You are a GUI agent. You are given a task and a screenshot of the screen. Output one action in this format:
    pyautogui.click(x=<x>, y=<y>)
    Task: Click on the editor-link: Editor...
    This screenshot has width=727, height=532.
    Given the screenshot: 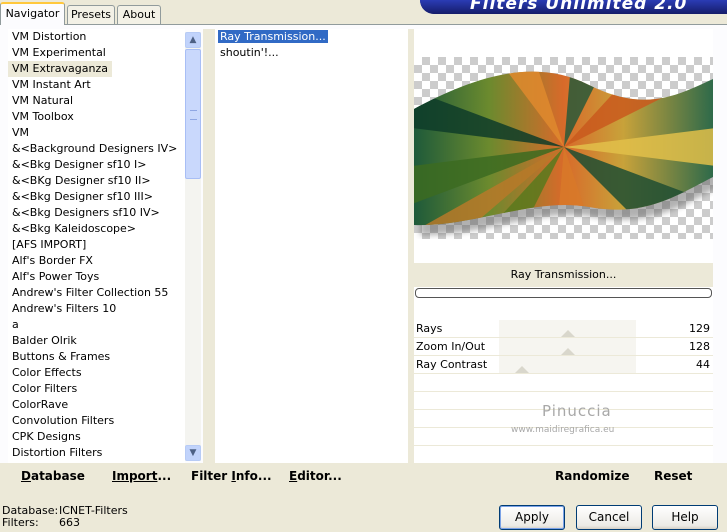 What is the action you would take?
    pyautogui.click(x=315, y=476)
    